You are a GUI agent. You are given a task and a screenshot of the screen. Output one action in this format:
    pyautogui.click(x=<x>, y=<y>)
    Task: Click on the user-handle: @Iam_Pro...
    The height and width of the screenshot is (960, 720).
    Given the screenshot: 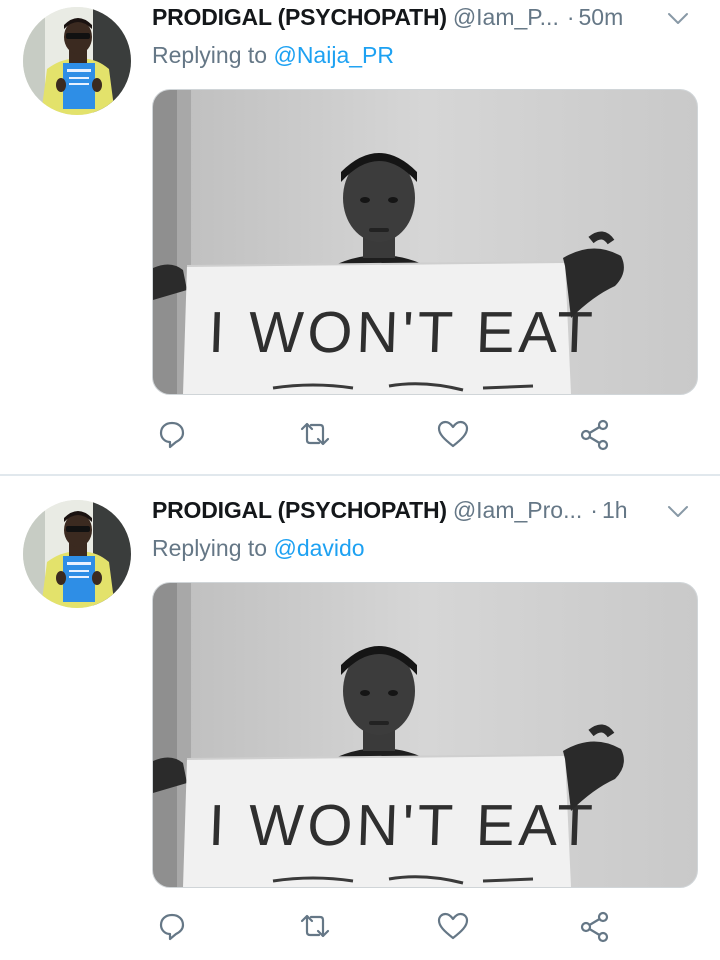 What is the action you would take?
    pyautogui.click(x=517, y=510)
    